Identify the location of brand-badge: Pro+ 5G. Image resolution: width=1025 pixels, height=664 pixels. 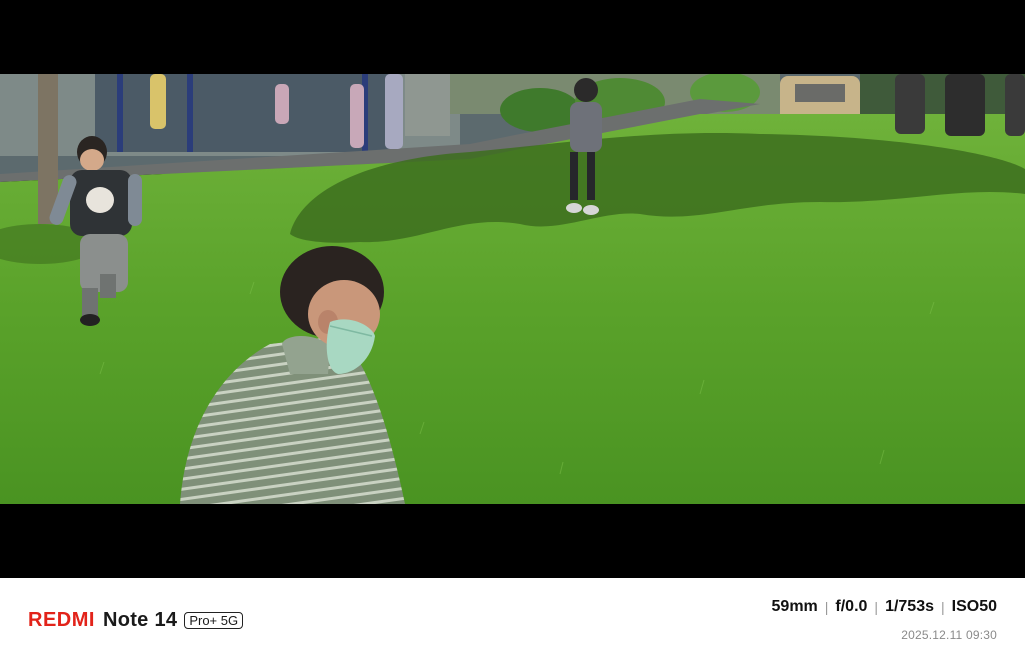
(214, 620).